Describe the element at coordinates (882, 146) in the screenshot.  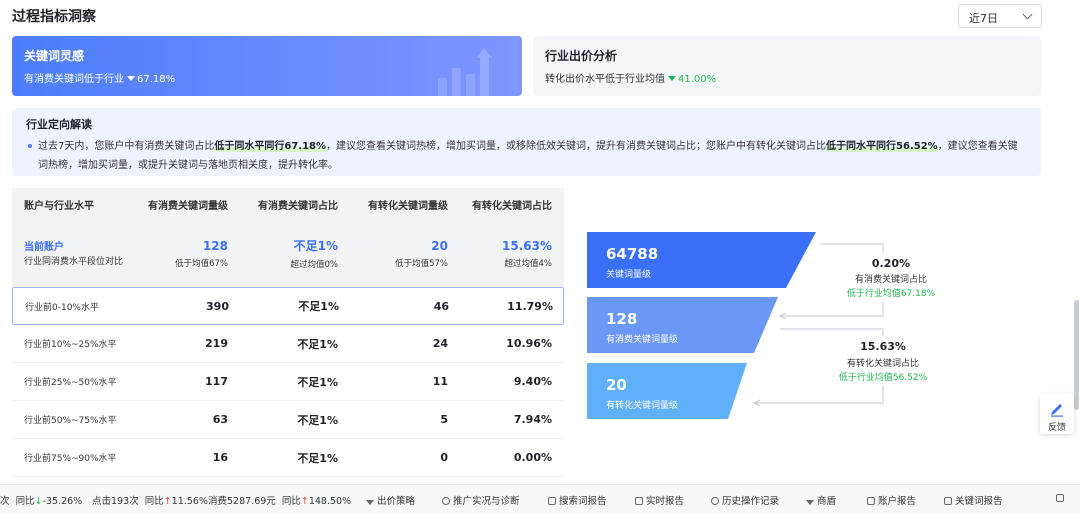
I see `interpretation-highlight2: 低于同水平同行56.52%` at that location.